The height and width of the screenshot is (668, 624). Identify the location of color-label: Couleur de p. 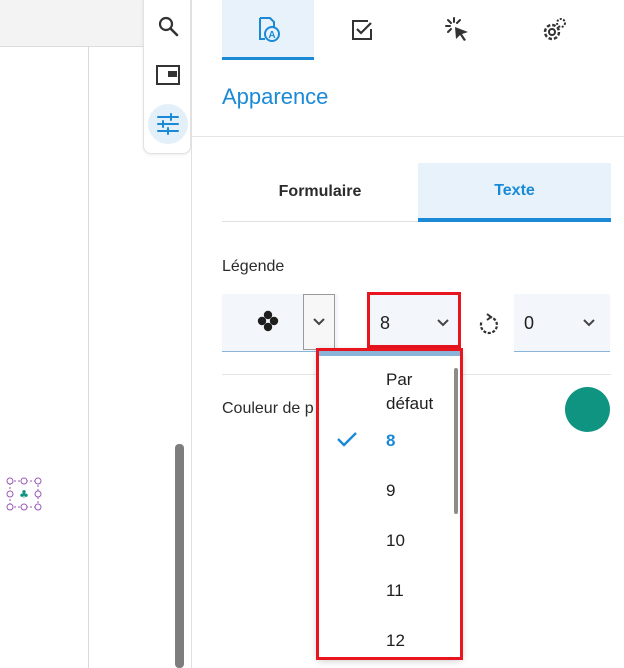
(268, 408).